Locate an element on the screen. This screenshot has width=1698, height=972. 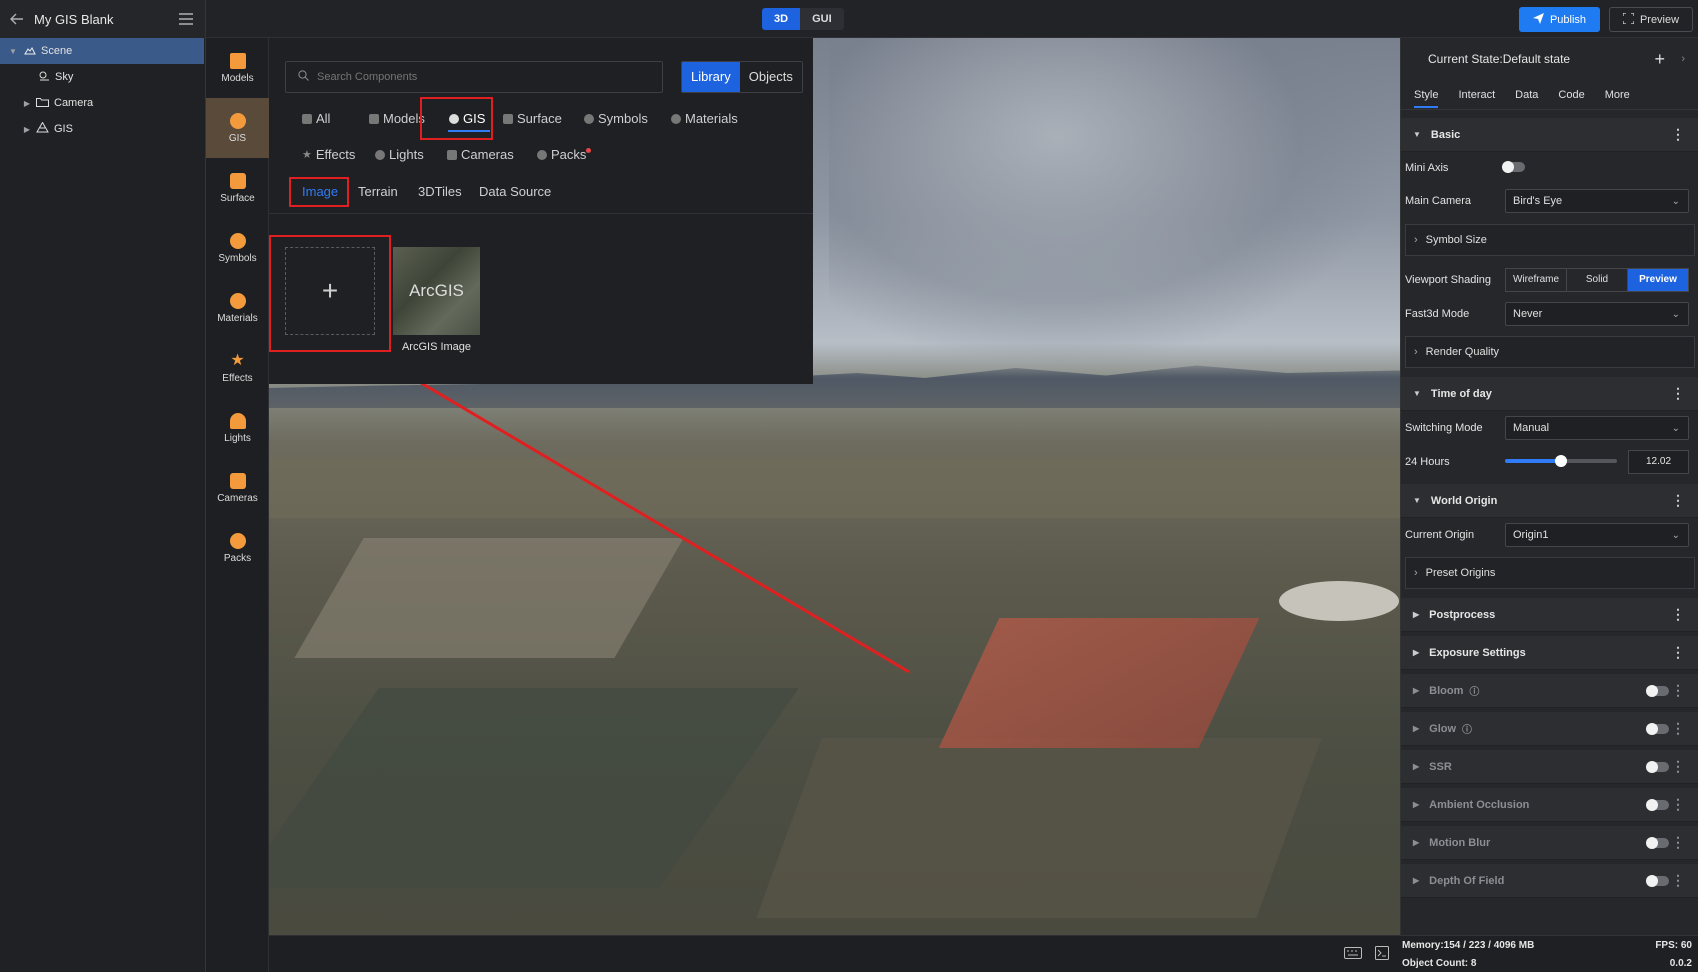
switching-mode-select: Manual ⌄ is located at coordinates (1597, 428).